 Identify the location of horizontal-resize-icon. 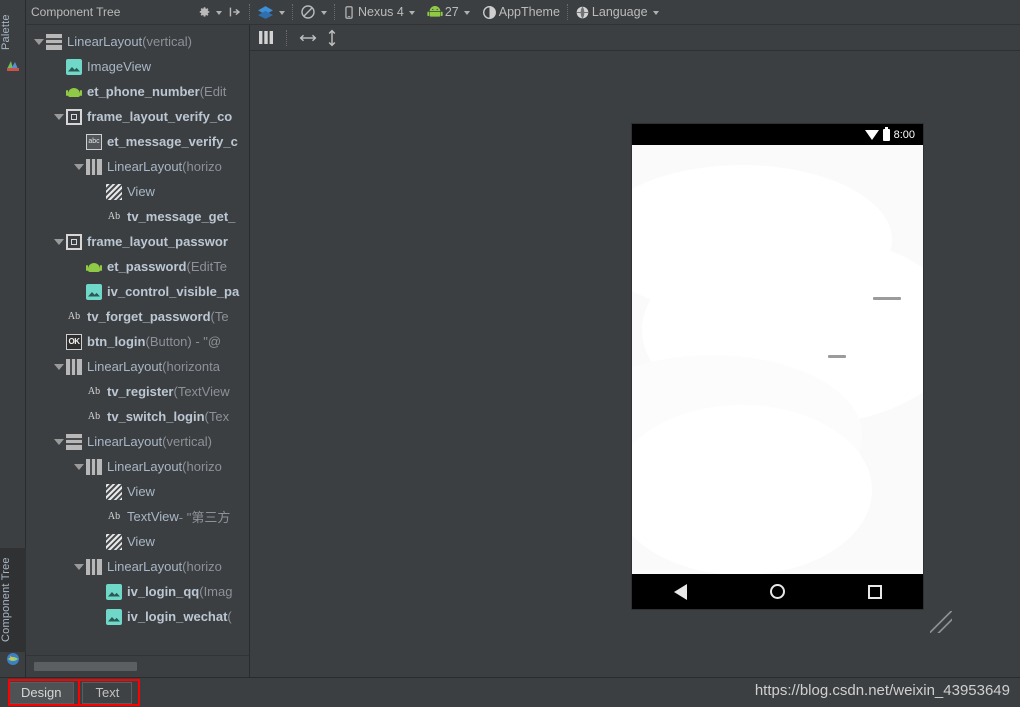
(308, 38).